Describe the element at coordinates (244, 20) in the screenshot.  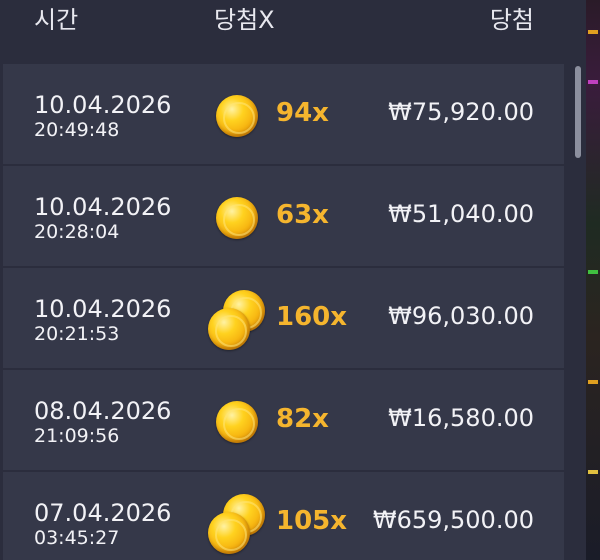
I see `header-multiplier: 당첨X` at that location.